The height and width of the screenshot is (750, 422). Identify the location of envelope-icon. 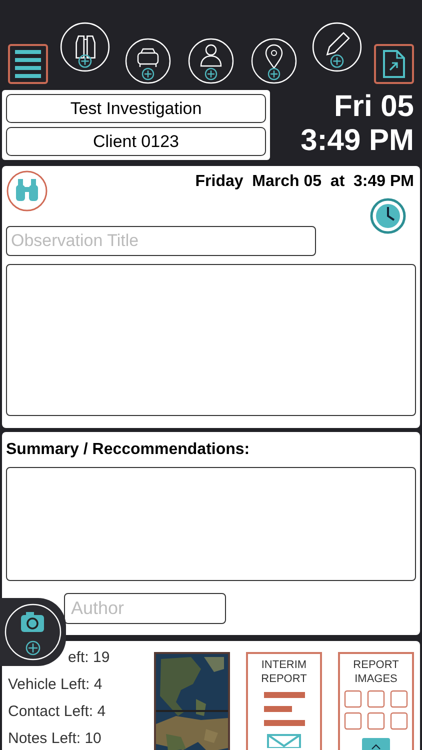
(284, 741).